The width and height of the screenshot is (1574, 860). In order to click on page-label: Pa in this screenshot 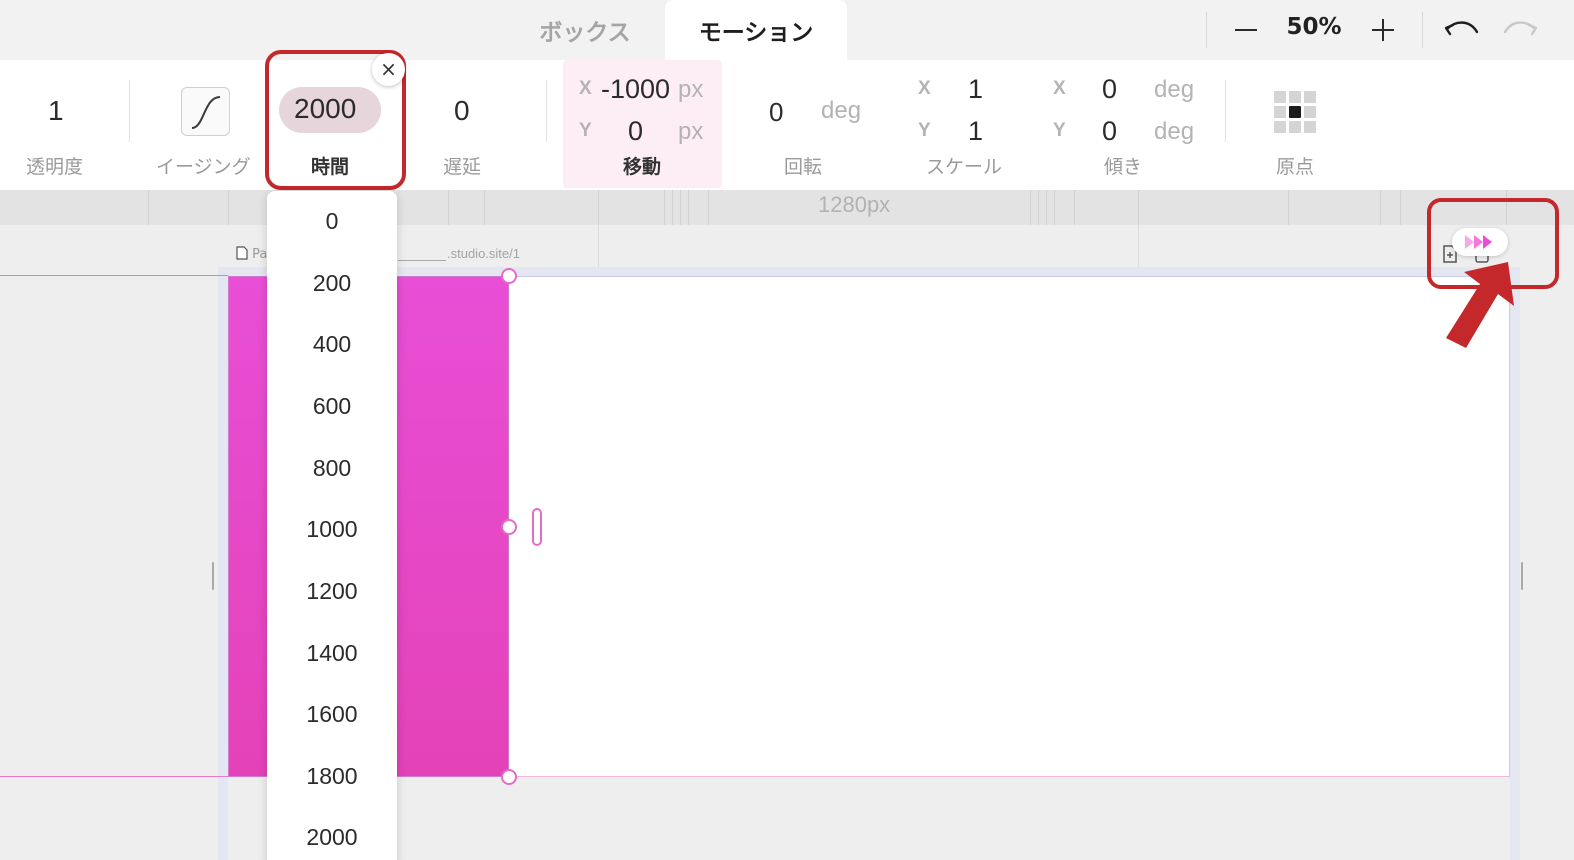, I will do `click(260, 254)`.